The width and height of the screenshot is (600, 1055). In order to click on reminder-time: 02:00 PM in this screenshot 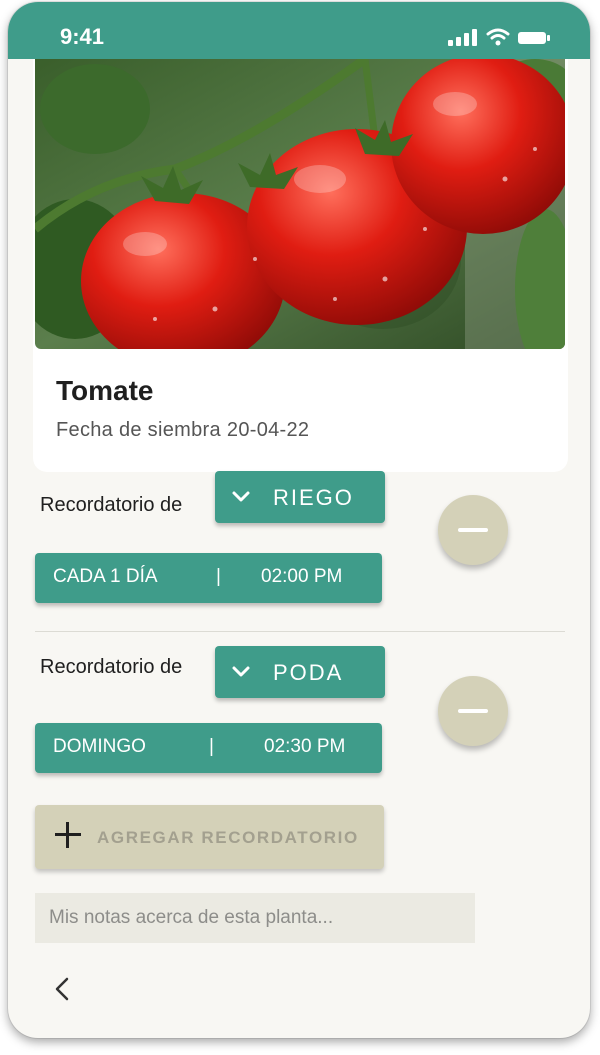, I will do `click(302, 576)`.